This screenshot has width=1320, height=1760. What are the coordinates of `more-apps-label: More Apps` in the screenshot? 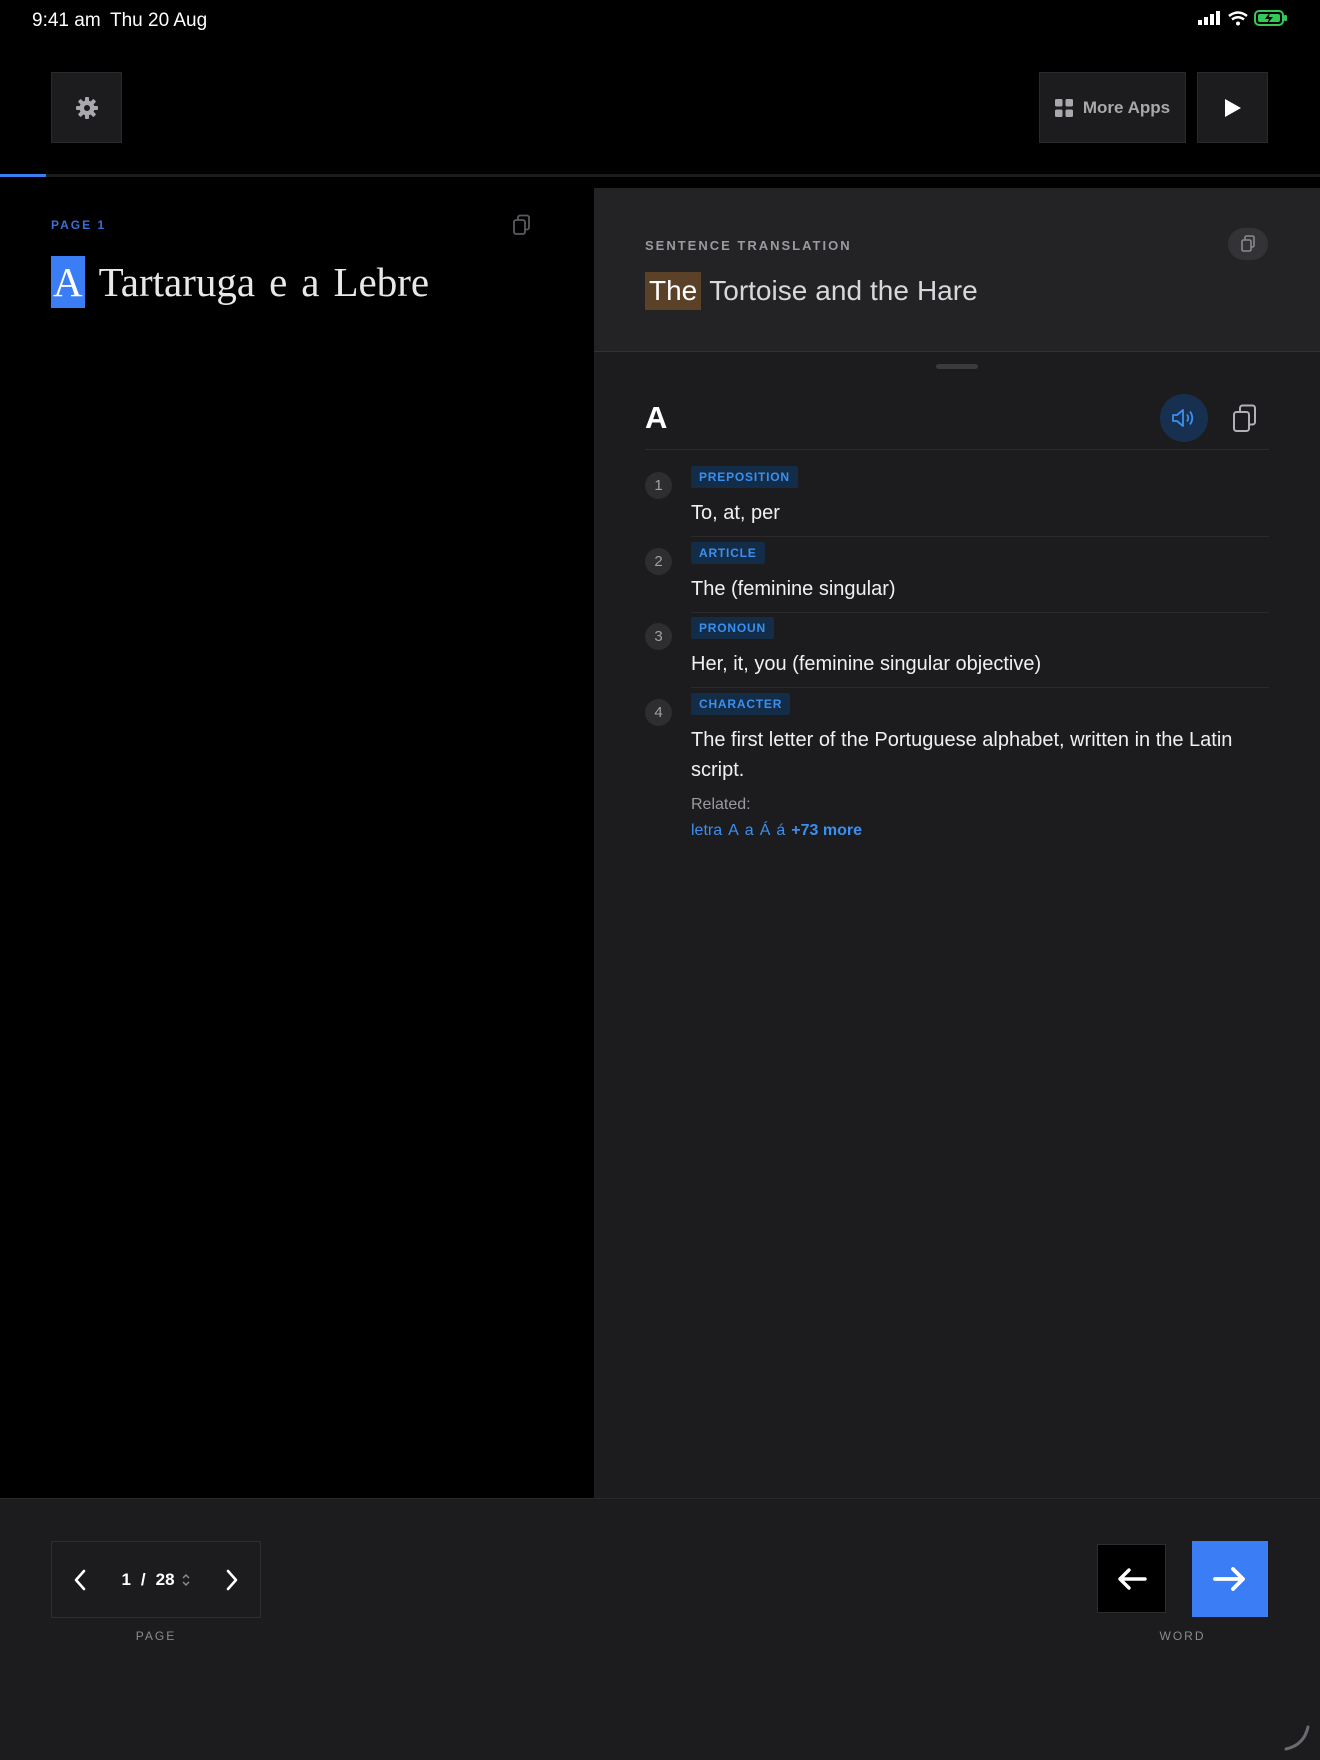 It's located at (1126, 107).